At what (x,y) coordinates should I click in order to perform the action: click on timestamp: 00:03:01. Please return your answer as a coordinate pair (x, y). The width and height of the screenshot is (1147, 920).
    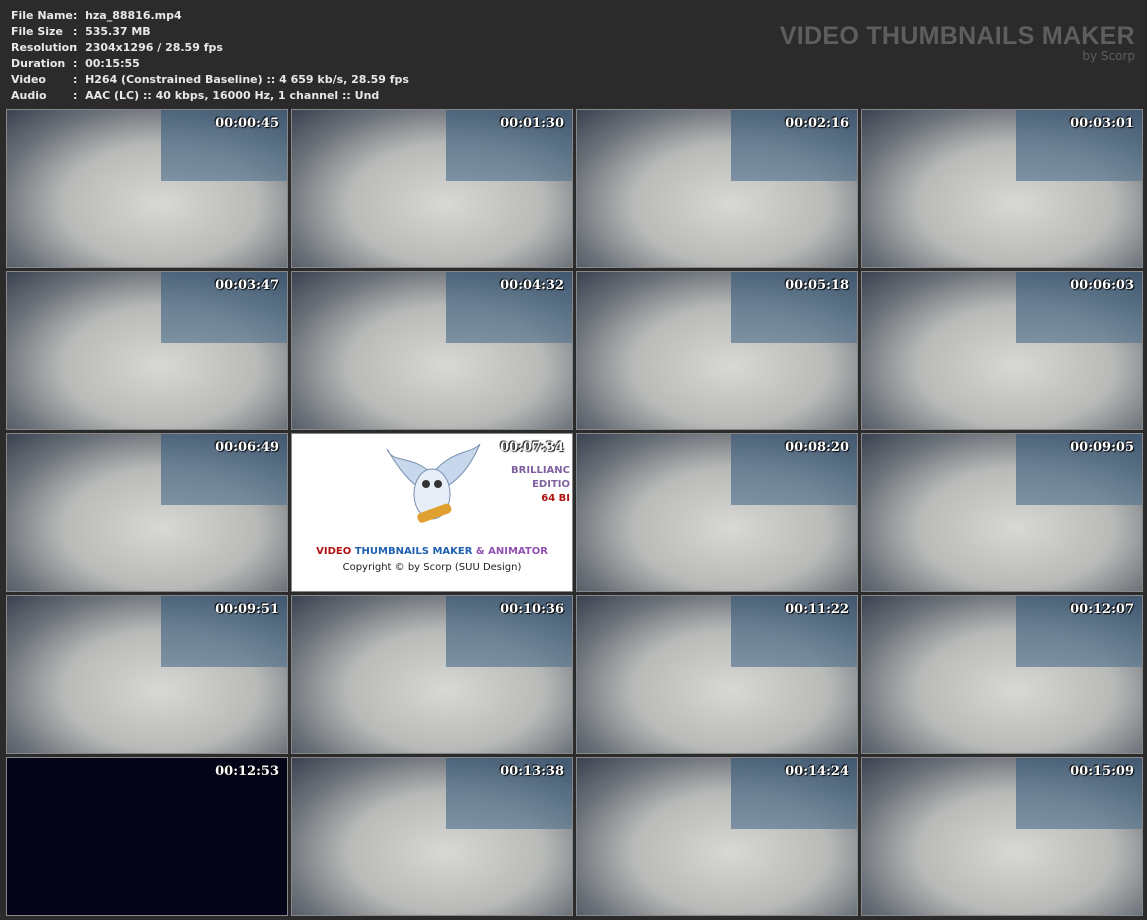
    Looking at the image, I should click on (1102, 123).